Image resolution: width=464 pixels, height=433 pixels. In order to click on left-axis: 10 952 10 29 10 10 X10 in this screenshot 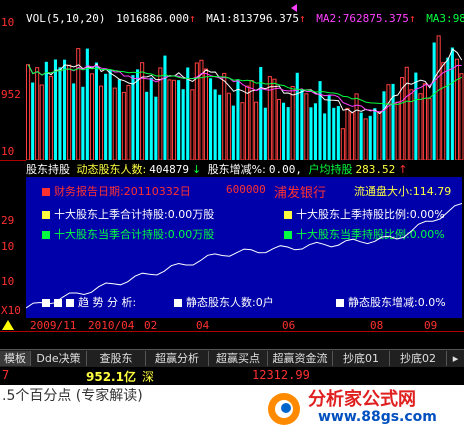, I will do `click(13, 165)`.